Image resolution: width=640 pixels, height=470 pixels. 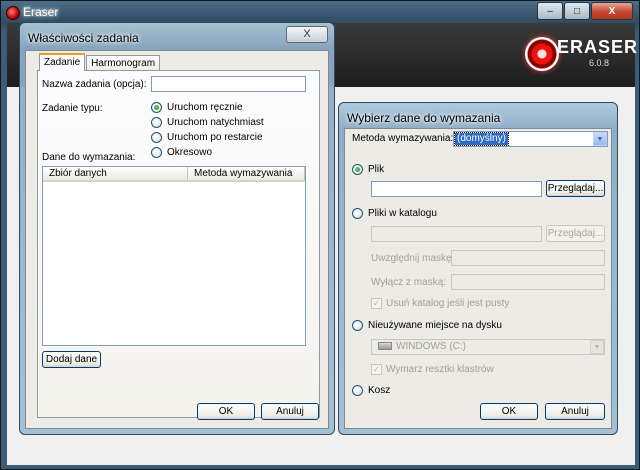 What do you see at coordinates (385, 346) in the screenshot?
I see `hard-drive-icon` at bounding box center [385, 346].